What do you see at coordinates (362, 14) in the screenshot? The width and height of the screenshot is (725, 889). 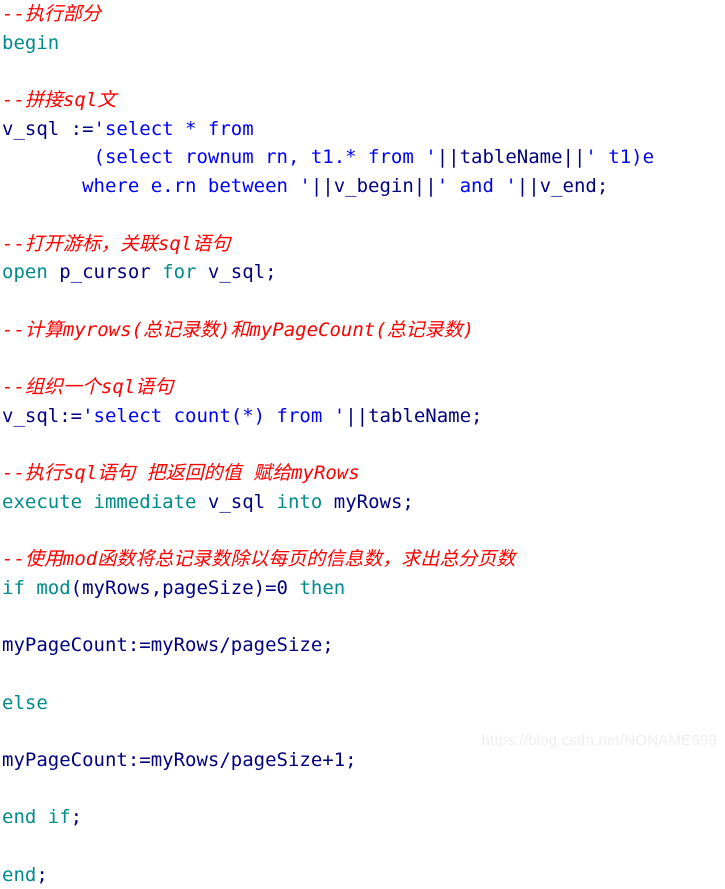 I see `code-line: --执行部分` at bounding box center [362, 14].